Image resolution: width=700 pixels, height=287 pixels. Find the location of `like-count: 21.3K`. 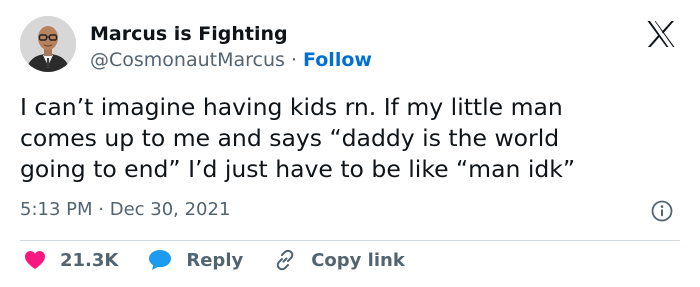

like-count: 21.3K is located at coordinates (89, 260).